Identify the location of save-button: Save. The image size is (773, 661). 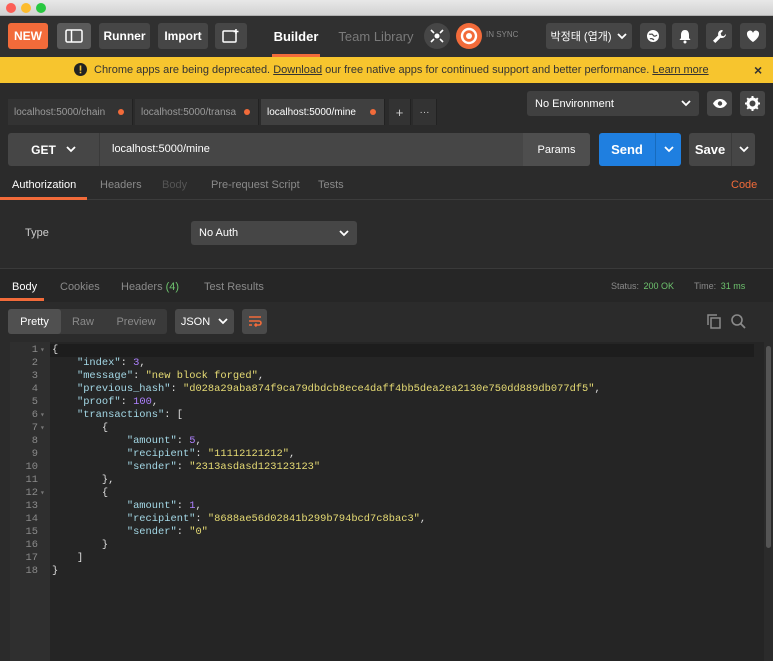
(710, 149).